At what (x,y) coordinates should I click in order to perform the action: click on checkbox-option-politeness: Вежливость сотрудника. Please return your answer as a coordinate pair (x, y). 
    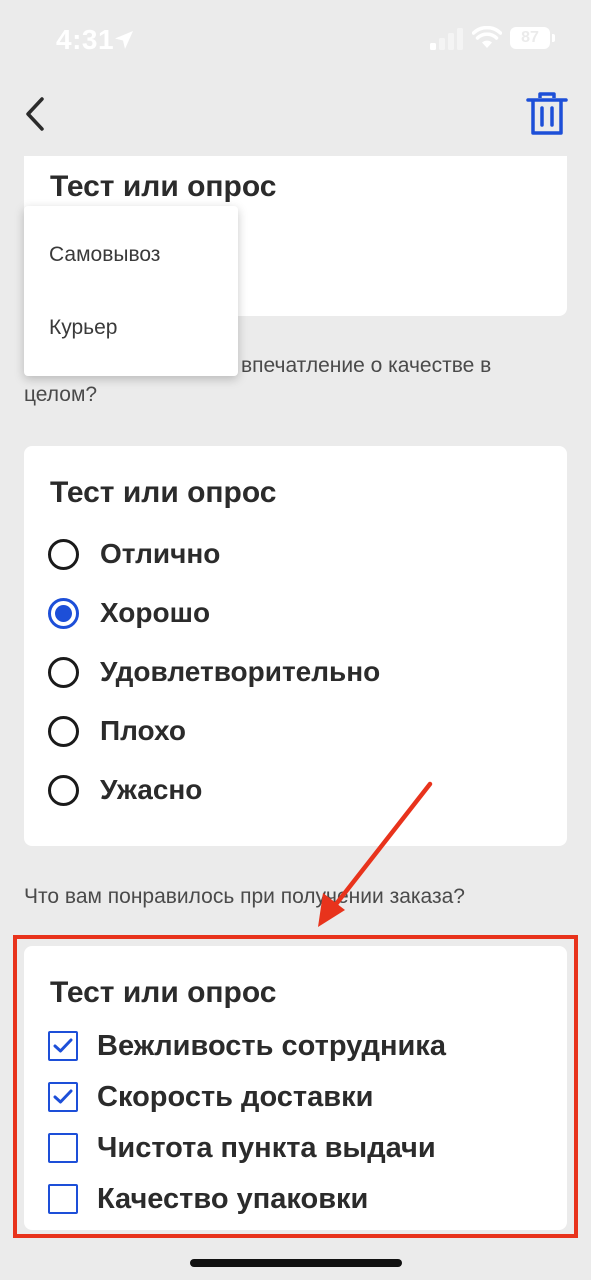
    Looking at the image, I should click on (247, 1046).